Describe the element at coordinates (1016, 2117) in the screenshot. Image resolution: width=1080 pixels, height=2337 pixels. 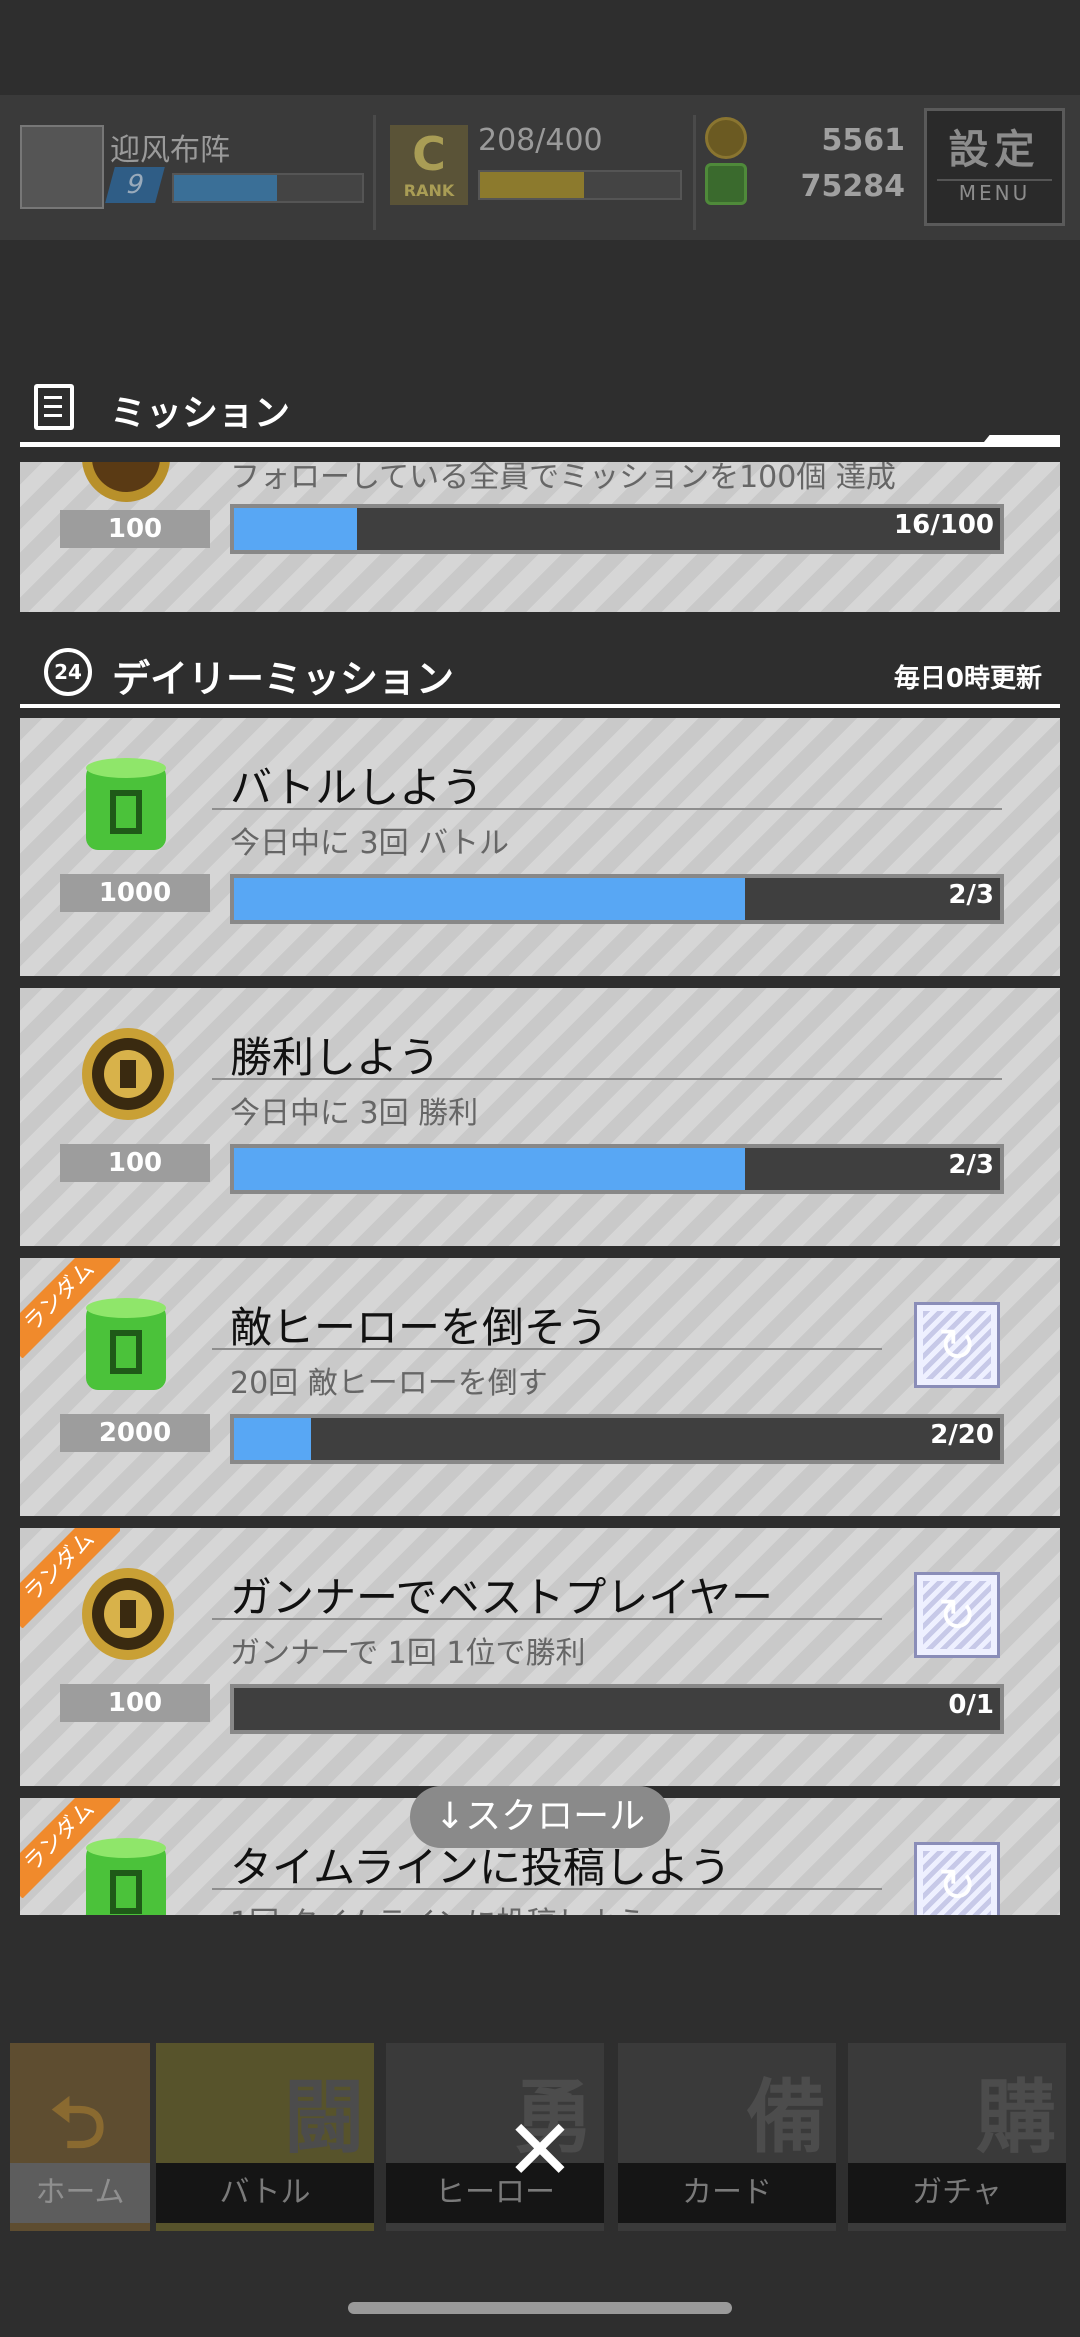
I see `gacha-icon: 購` at that location.